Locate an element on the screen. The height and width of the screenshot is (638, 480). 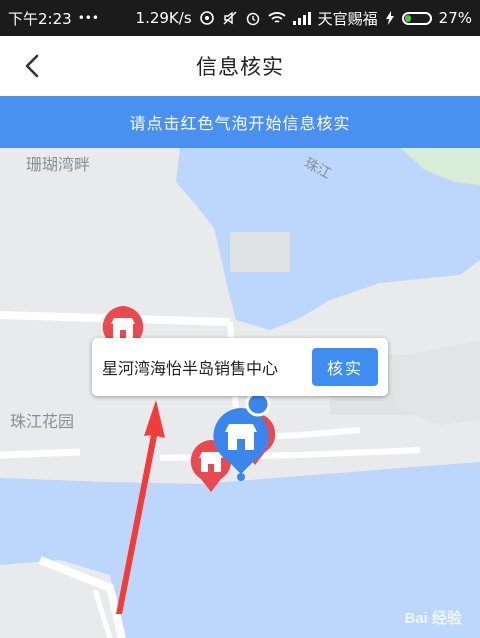
page-title: 信息核实 is located at coordinates (240, 67).